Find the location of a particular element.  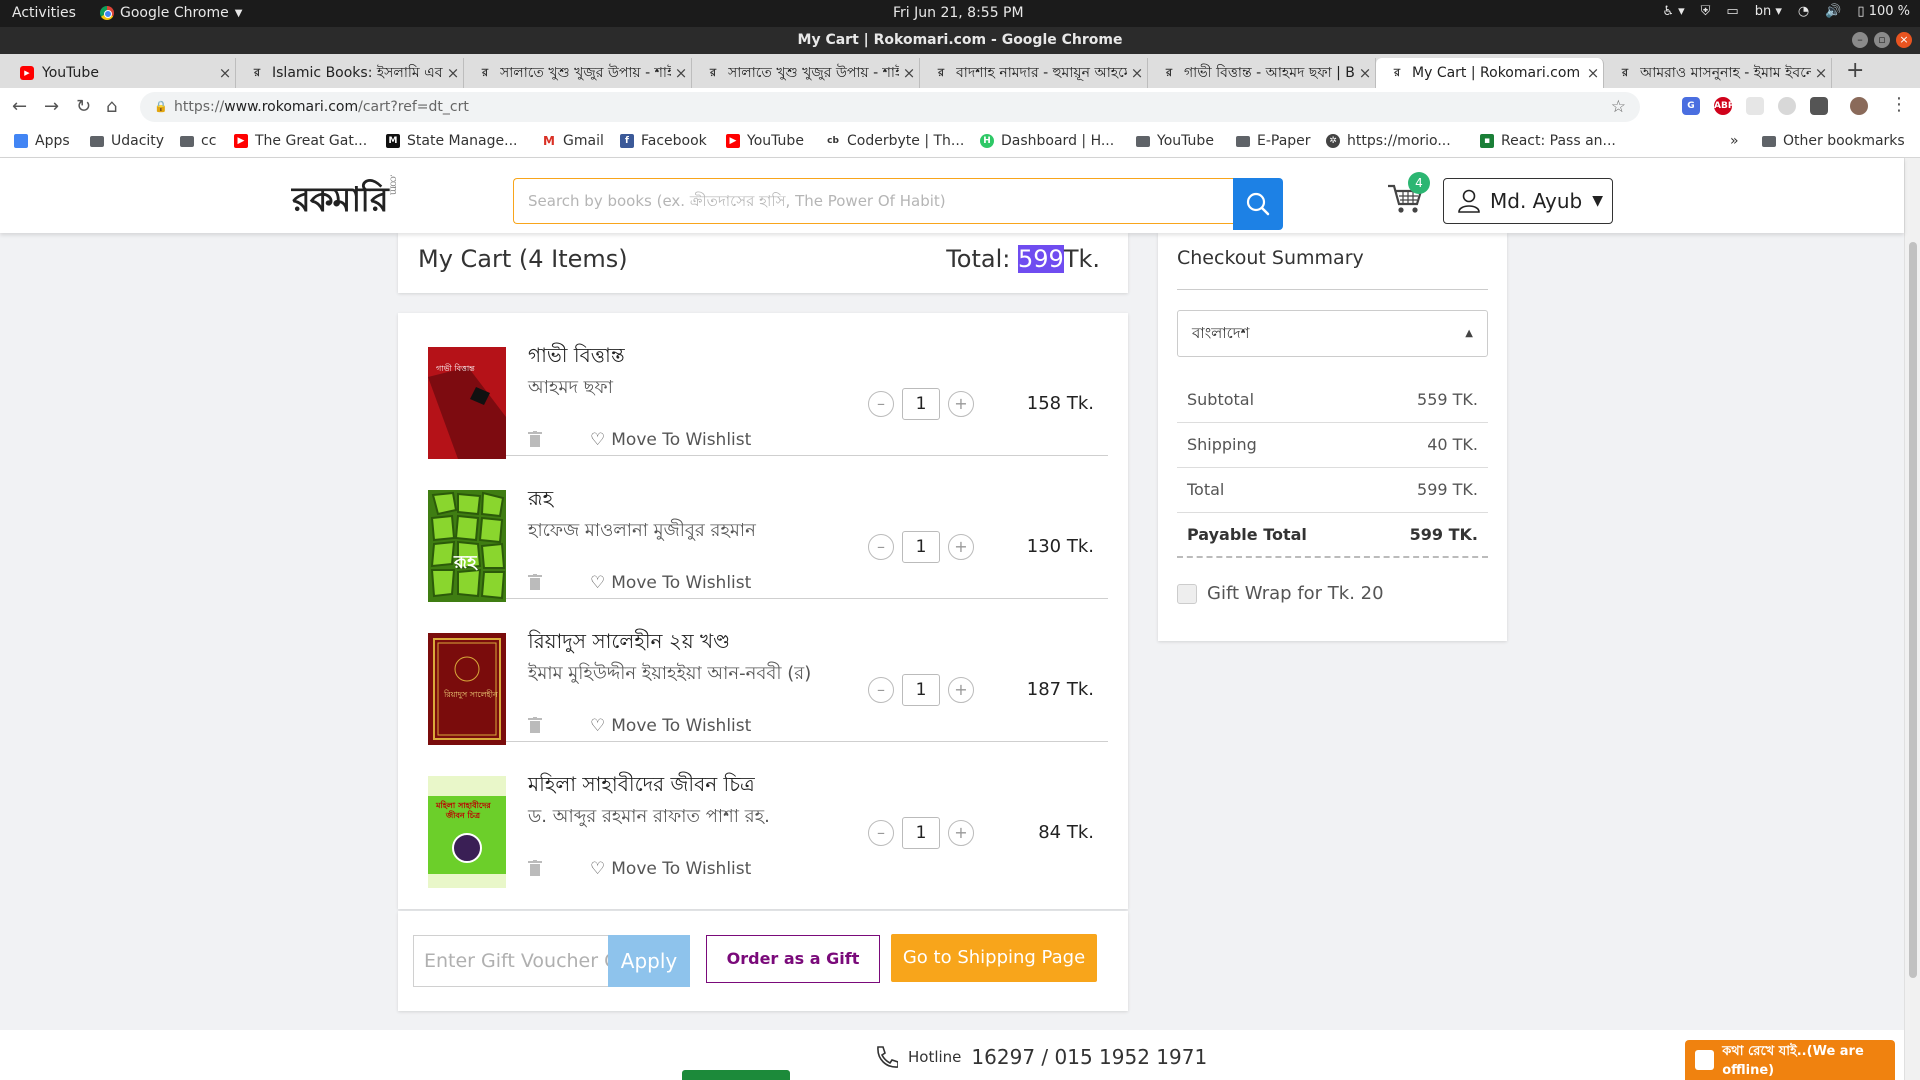

order-as-gift-button: Order as a Gift is located at coordinates (793, 959).